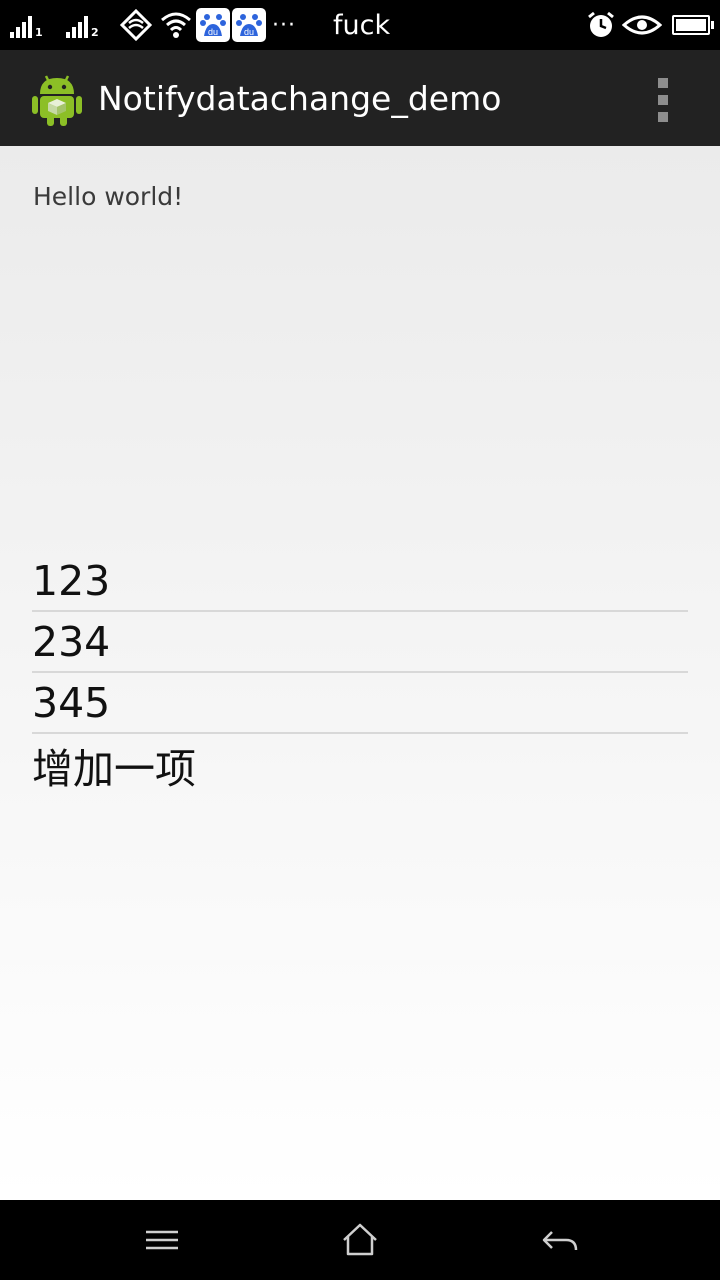  What do you see at coordinates (95, 32) in the screenshot?
I see `sim2-label: 2` at bounding box center [95, 32].